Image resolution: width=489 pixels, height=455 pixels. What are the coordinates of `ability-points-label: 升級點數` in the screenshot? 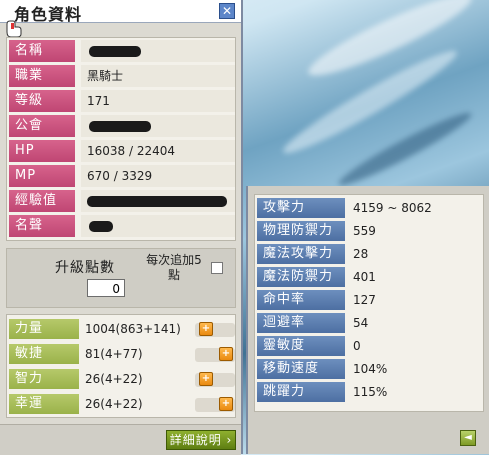 It's located at (85, 268).